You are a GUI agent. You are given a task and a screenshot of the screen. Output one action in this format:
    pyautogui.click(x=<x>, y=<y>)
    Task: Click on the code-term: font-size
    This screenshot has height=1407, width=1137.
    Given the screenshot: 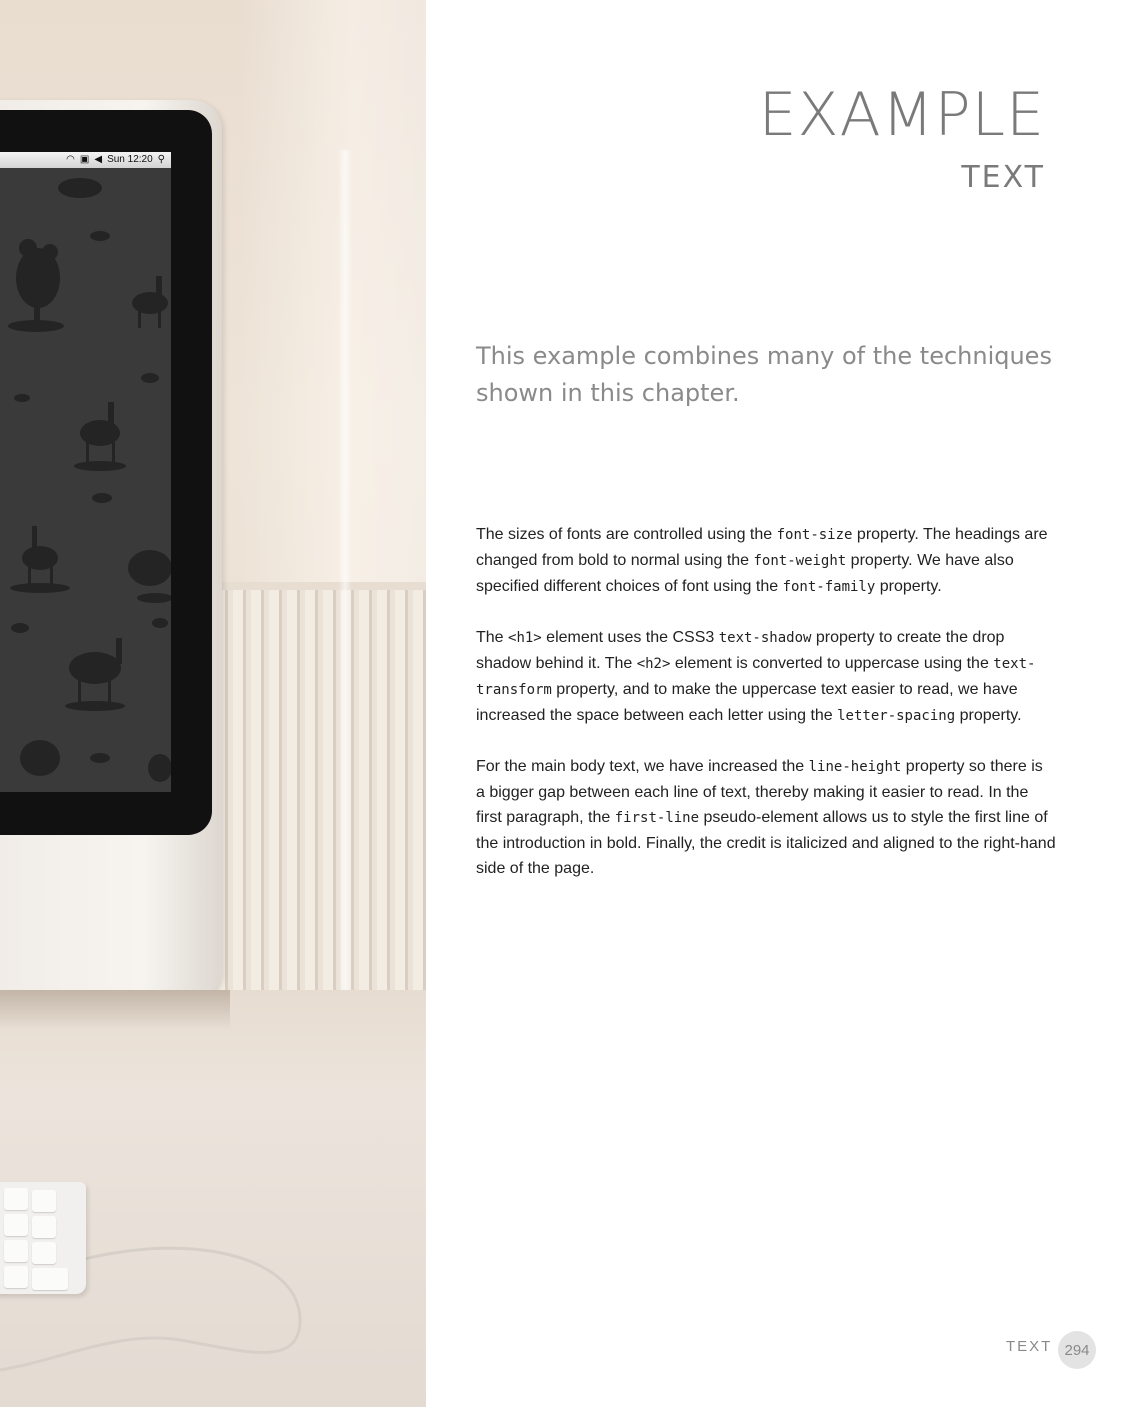 What is the action you would take?
    pyautogui.click(x=814, y=535)
    